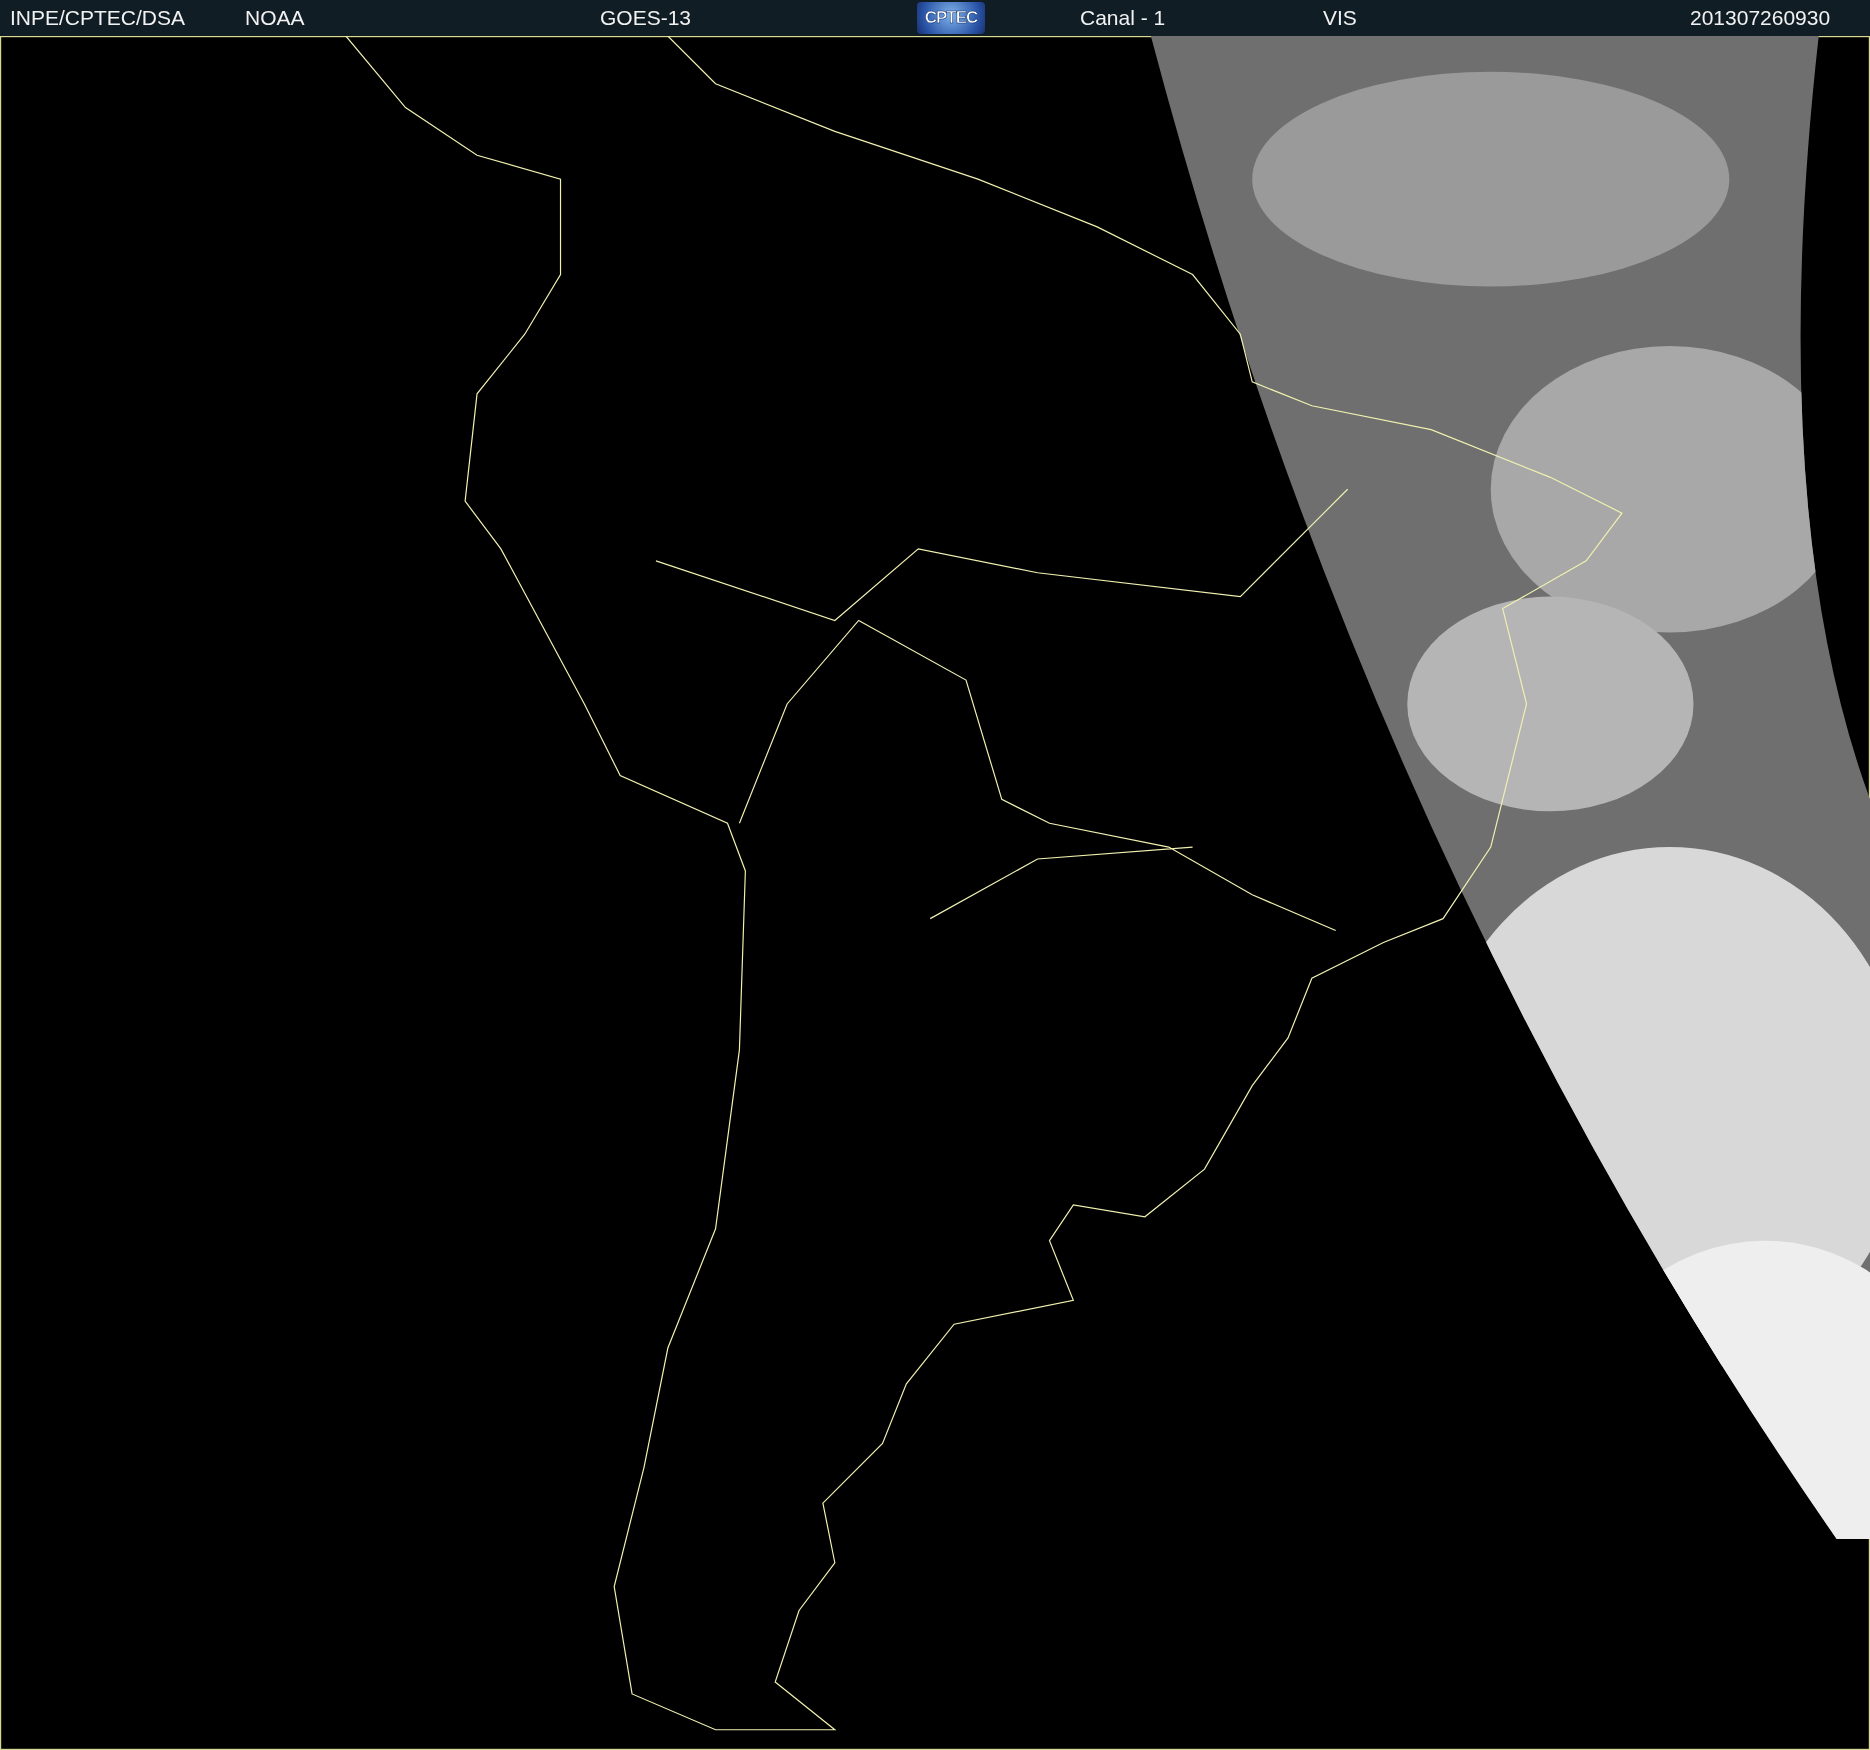 This screenshot has height=1750, width=1870. Describe the element at coordinates (1340, 18) in the screenshot. I see `band-label: VIS` at that location.